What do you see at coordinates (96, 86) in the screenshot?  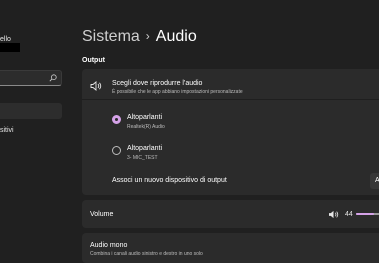 I see `speaker-icon` at bounding box center [96, 86].